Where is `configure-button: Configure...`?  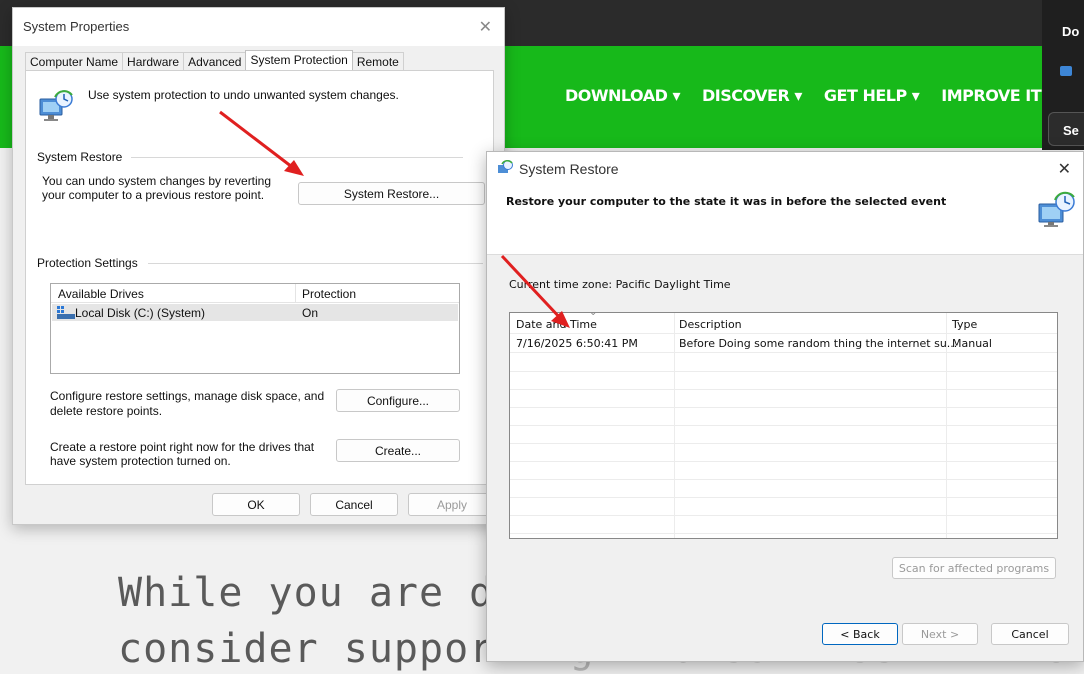
configure-button: Configure... is located at coordinates (398, 400).